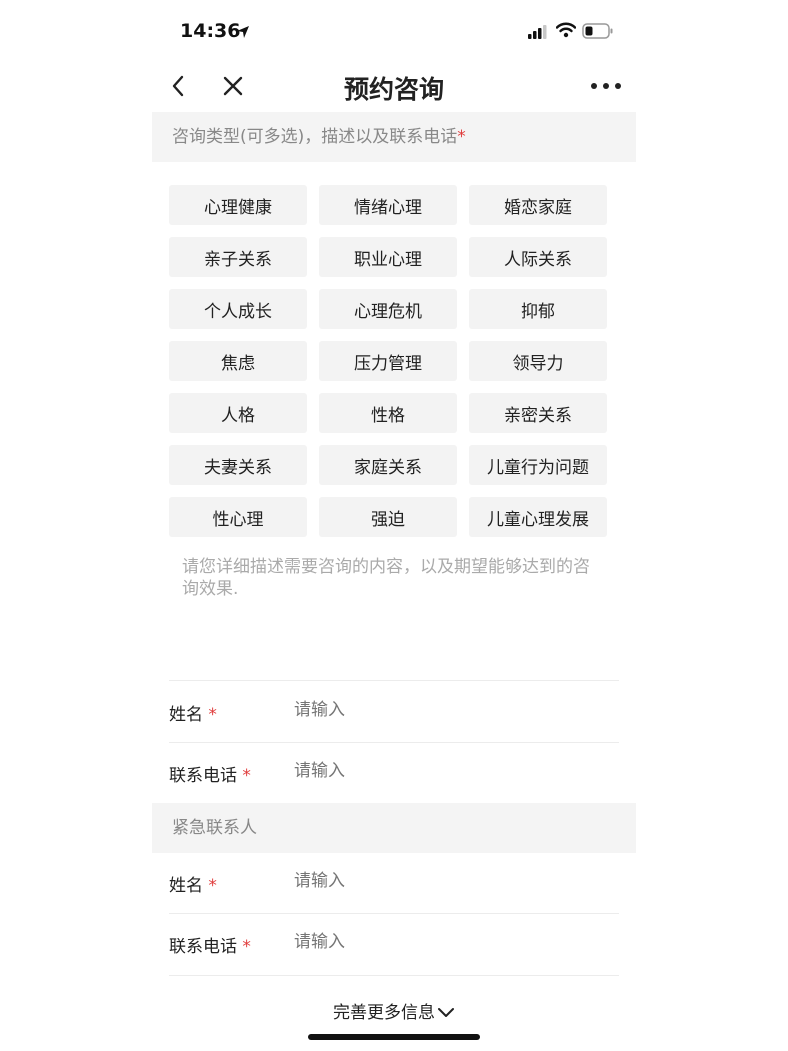  Describe the element at coordinates (388, 517) in the screenshot. I see `tag-option: 强迫` at that location.